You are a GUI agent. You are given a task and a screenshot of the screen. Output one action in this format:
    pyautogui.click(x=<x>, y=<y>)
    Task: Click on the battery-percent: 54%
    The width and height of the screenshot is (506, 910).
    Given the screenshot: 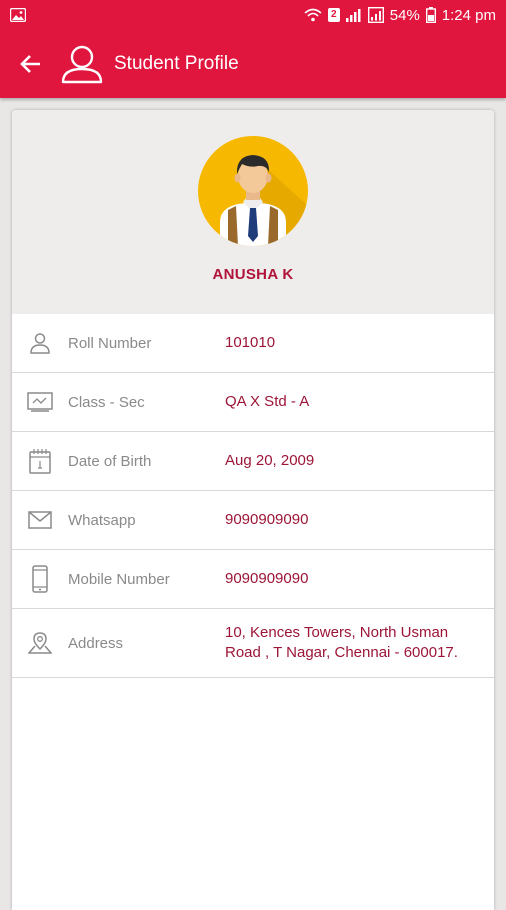 What is the action you would take?
    pyautogui.click(x=404, y=15)
    